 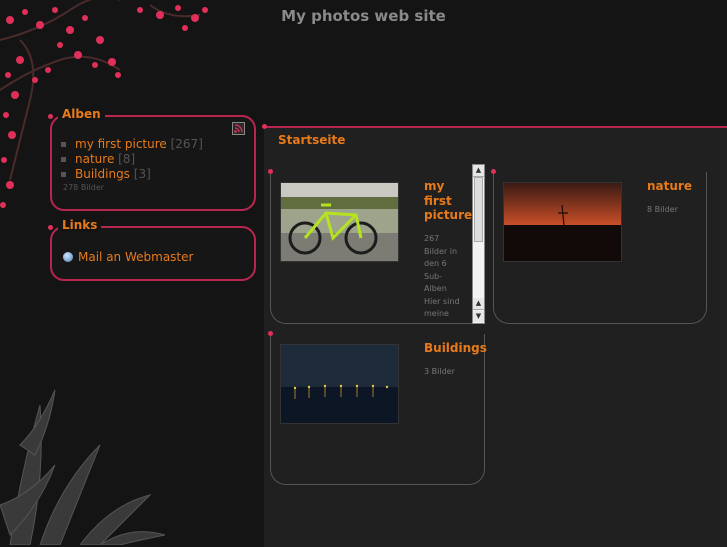 I want to click on scroll-down-icon: ▼, so click(x=478, y=316).